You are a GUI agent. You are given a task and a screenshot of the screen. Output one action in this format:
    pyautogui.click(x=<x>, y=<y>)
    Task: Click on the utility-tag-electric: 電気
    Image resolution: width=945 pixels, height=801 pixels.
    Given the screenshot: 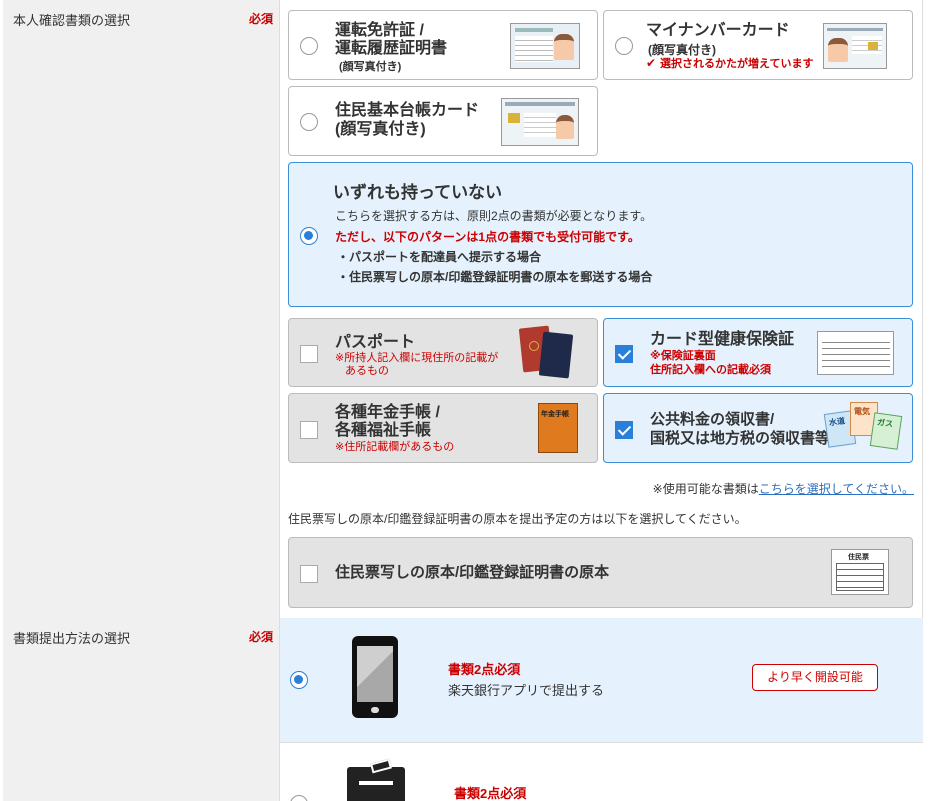 What is the action you would take?
    pyautogui.click(x=862, y=411)
    